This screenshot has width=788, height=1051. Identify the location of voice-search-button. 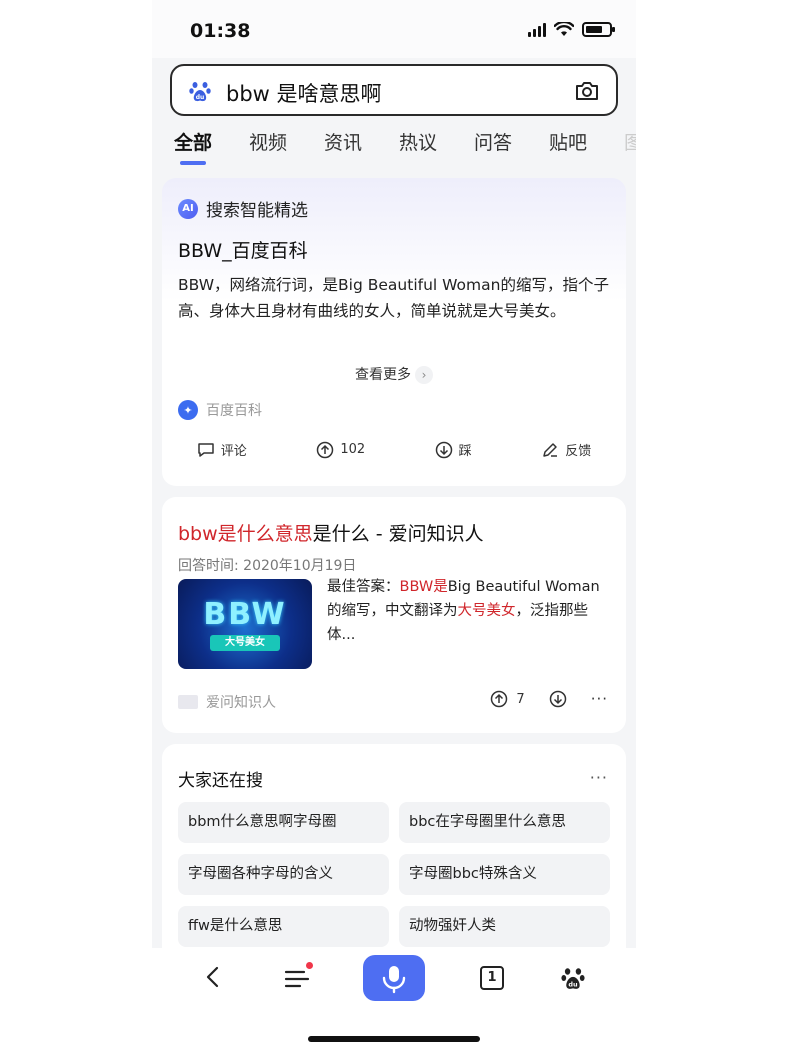
(394, 978).